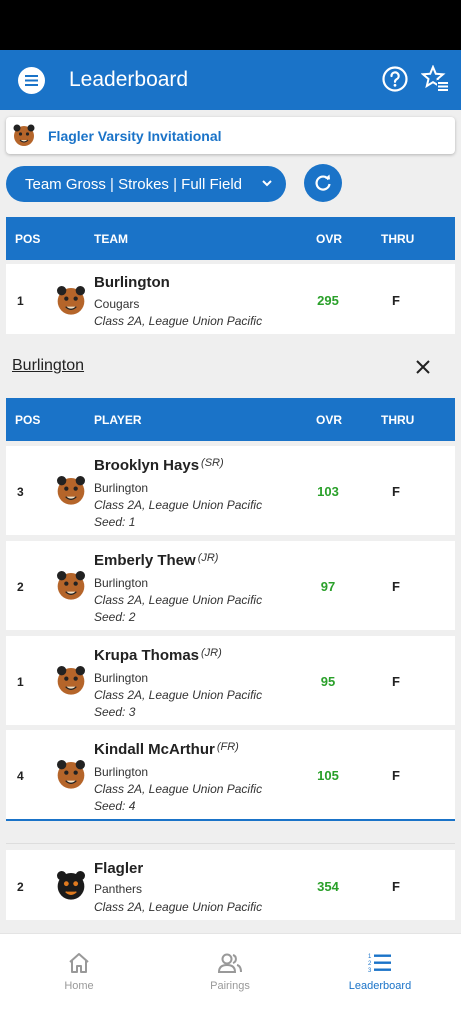 This screenshot has height=1024, width=461. I want to click on player-score: 95, so click(328, 681).